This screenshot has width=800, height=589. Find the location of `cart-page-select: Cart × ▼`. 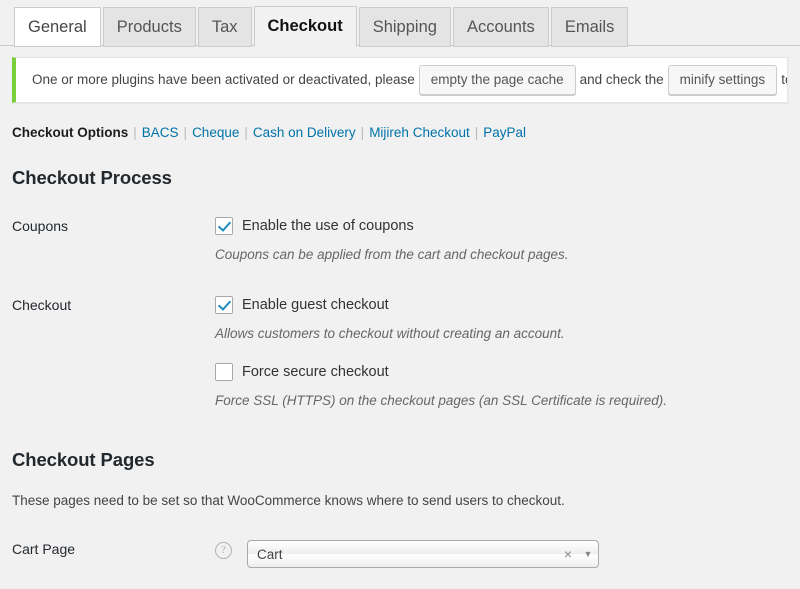

cart-page-select: Cart × ▼ is located at coordinates (423, 554).